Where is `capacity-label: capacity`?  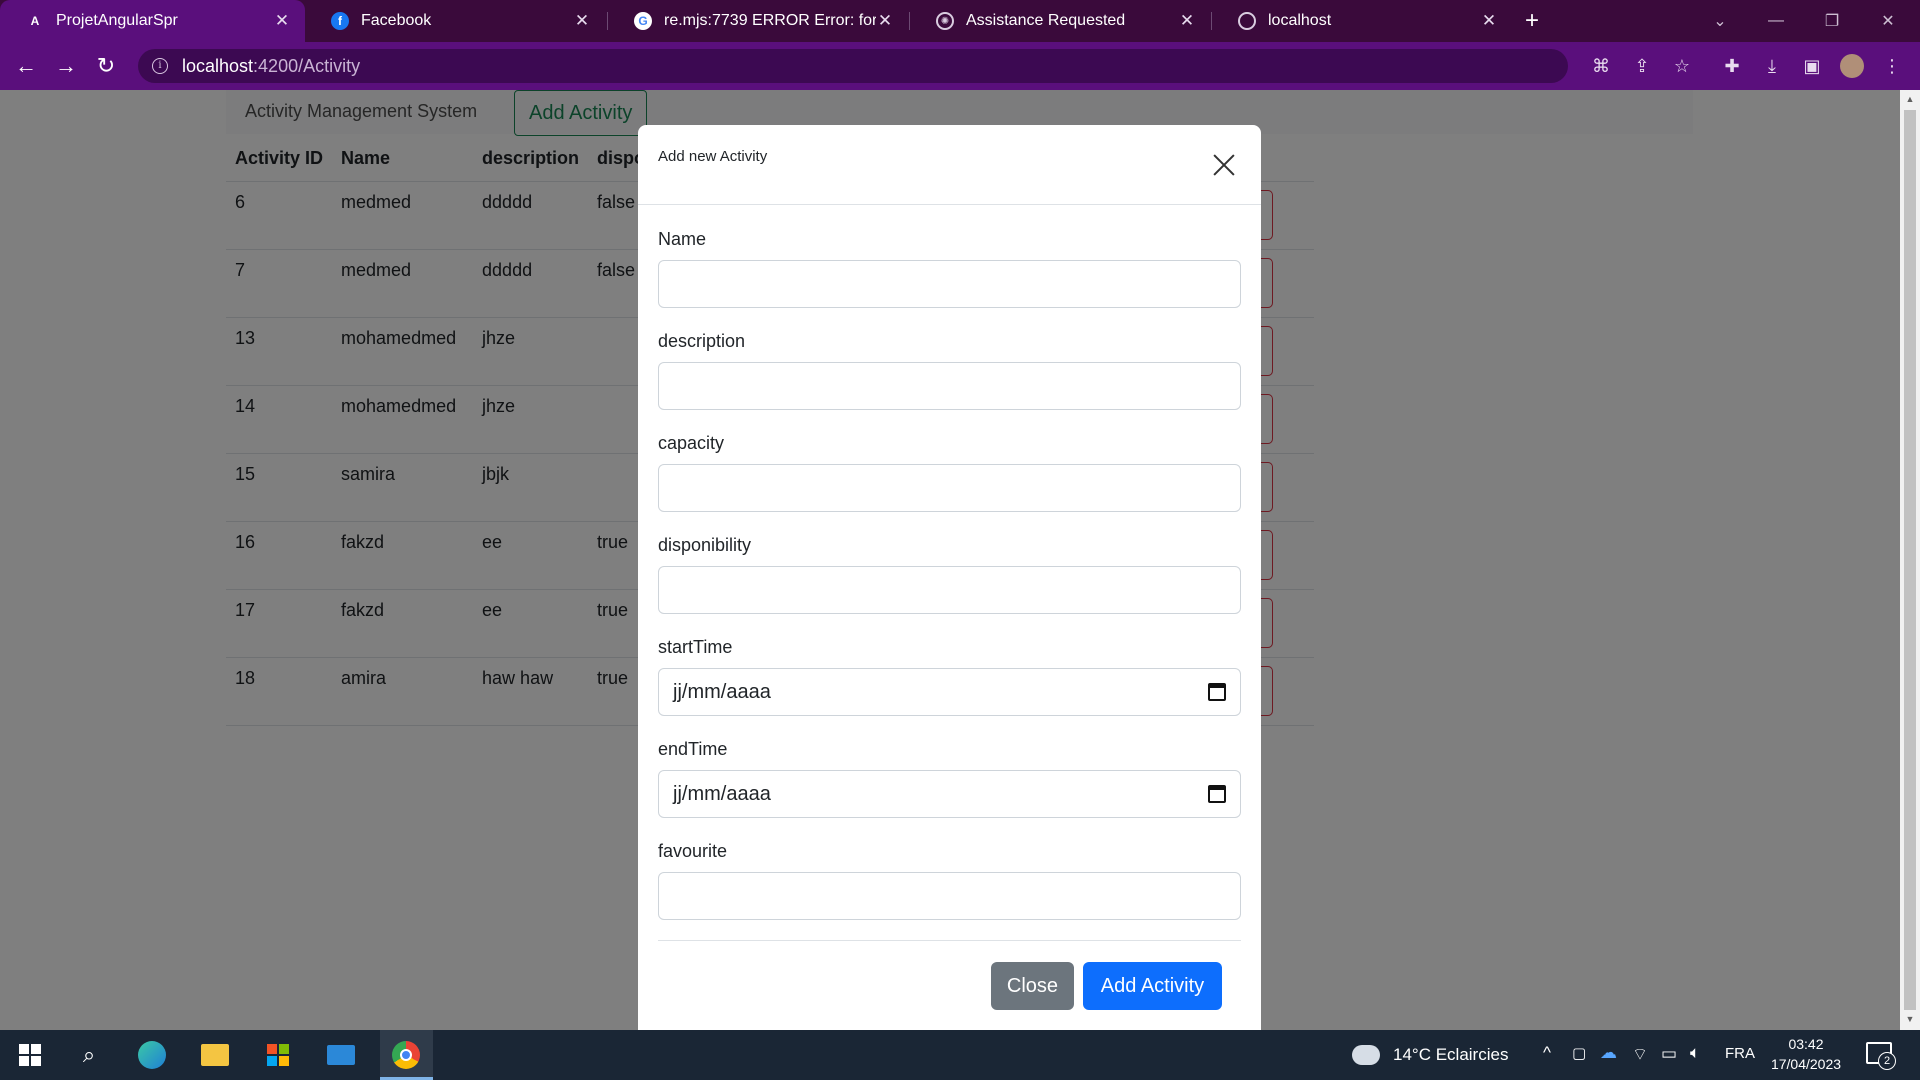 capacity-label: capacity is located at coordinates (691, 443).